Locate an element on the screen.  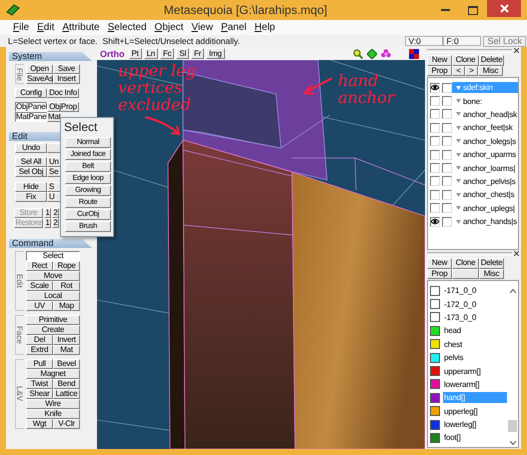
scroll-down-icon is located at coordinates (513, 443).